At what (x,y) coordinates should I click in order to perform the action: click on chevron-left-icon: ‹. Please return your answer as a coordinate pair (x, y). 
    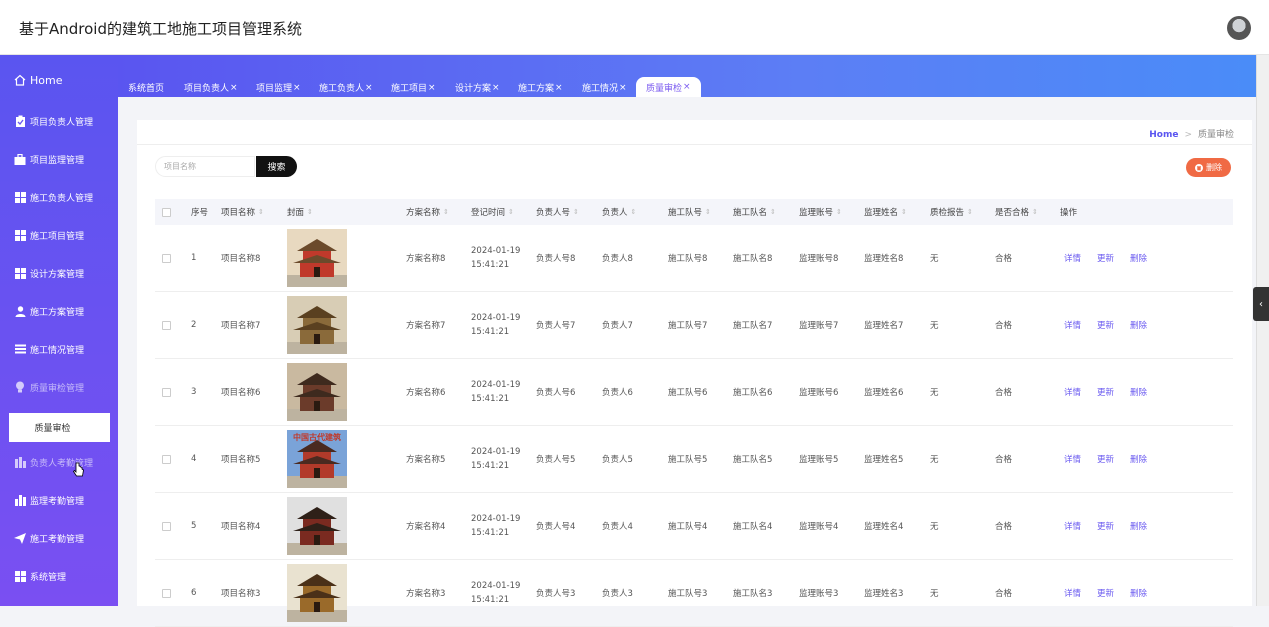
    Looking at the image, I should click on (1261, 304).